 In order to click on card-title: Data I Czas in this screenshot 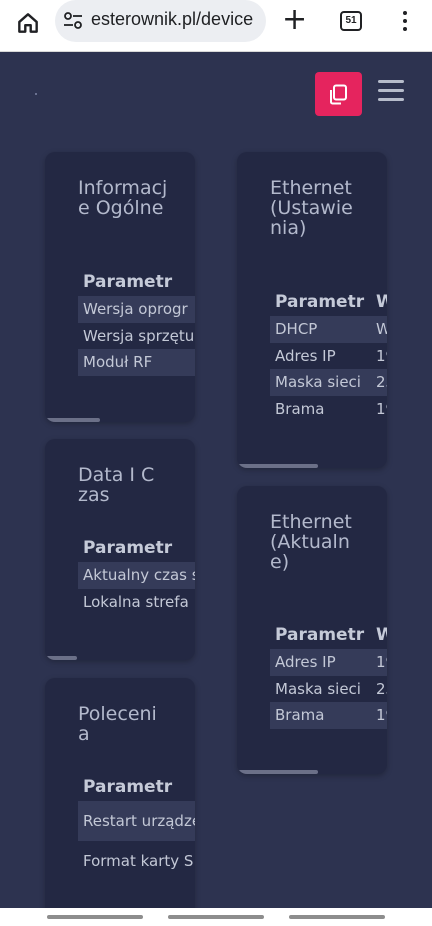, I will do `click(116, 485)`.